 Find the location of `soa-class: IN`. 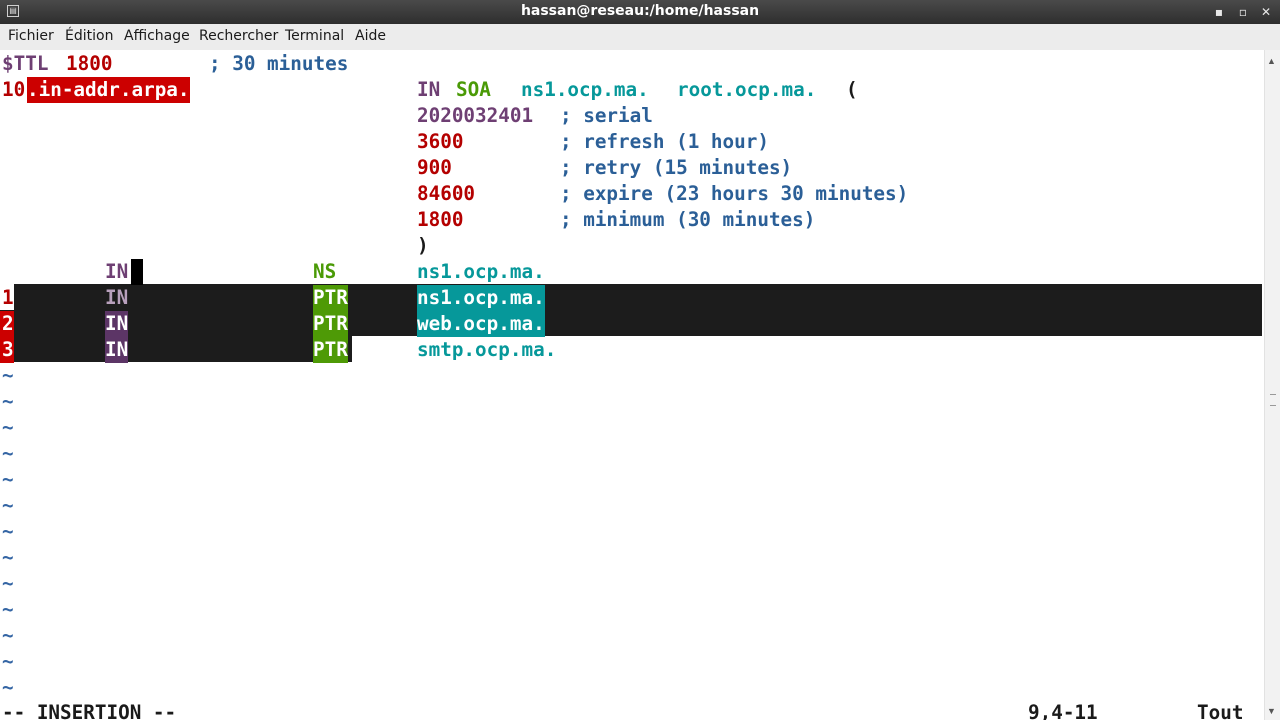

soa-class: IN is located at coordinates (429, 89).